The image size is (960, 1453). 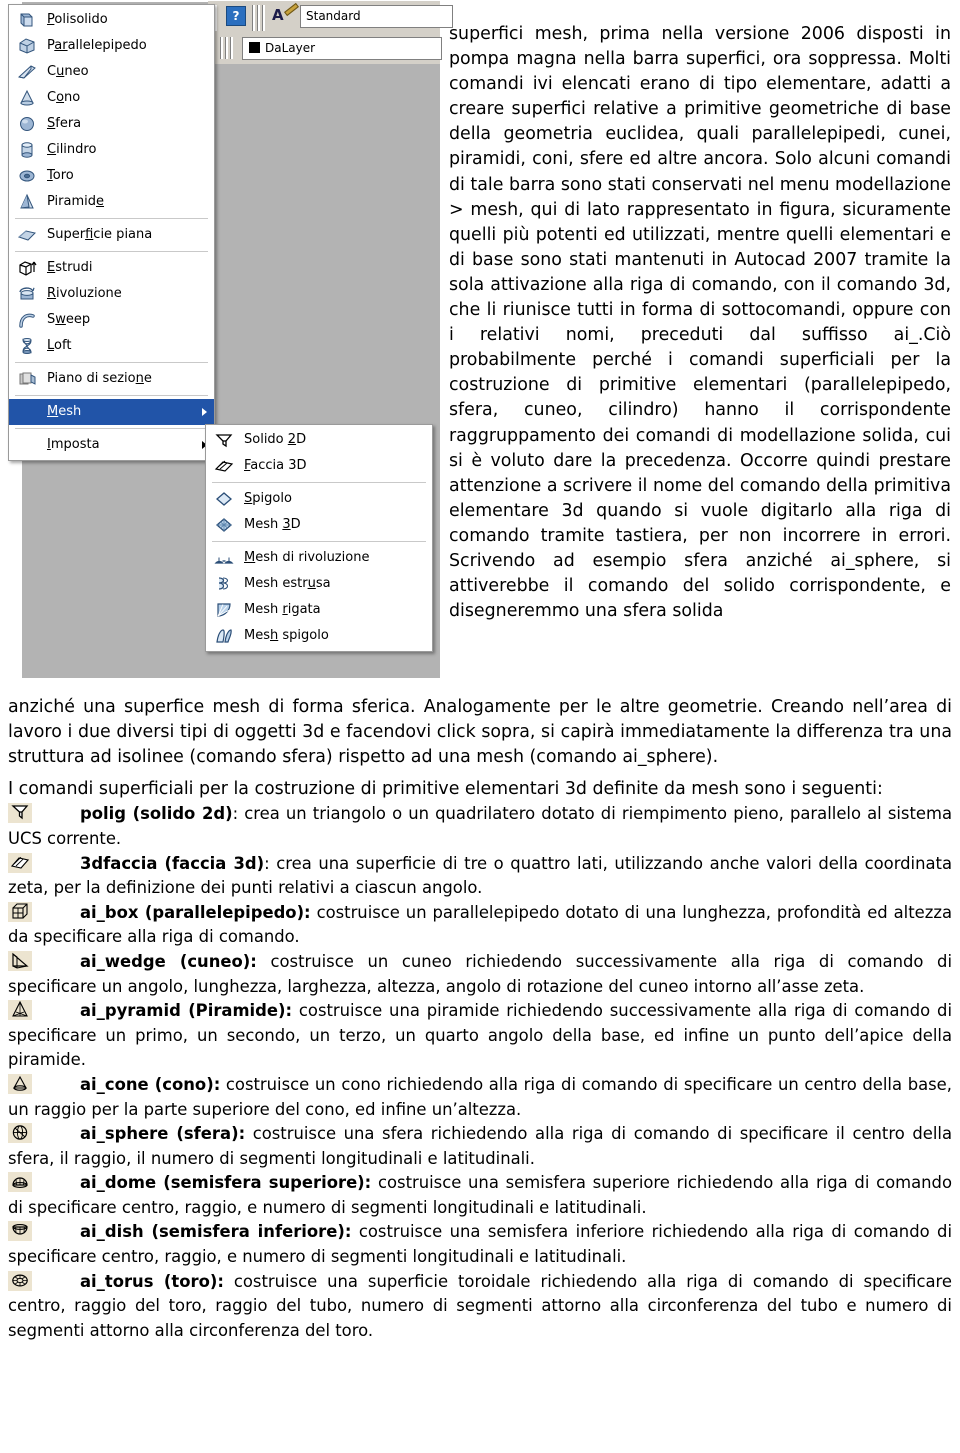 I want to click on menu-item-superficie-piana: Superficie piana, so click(x=111, y=235).